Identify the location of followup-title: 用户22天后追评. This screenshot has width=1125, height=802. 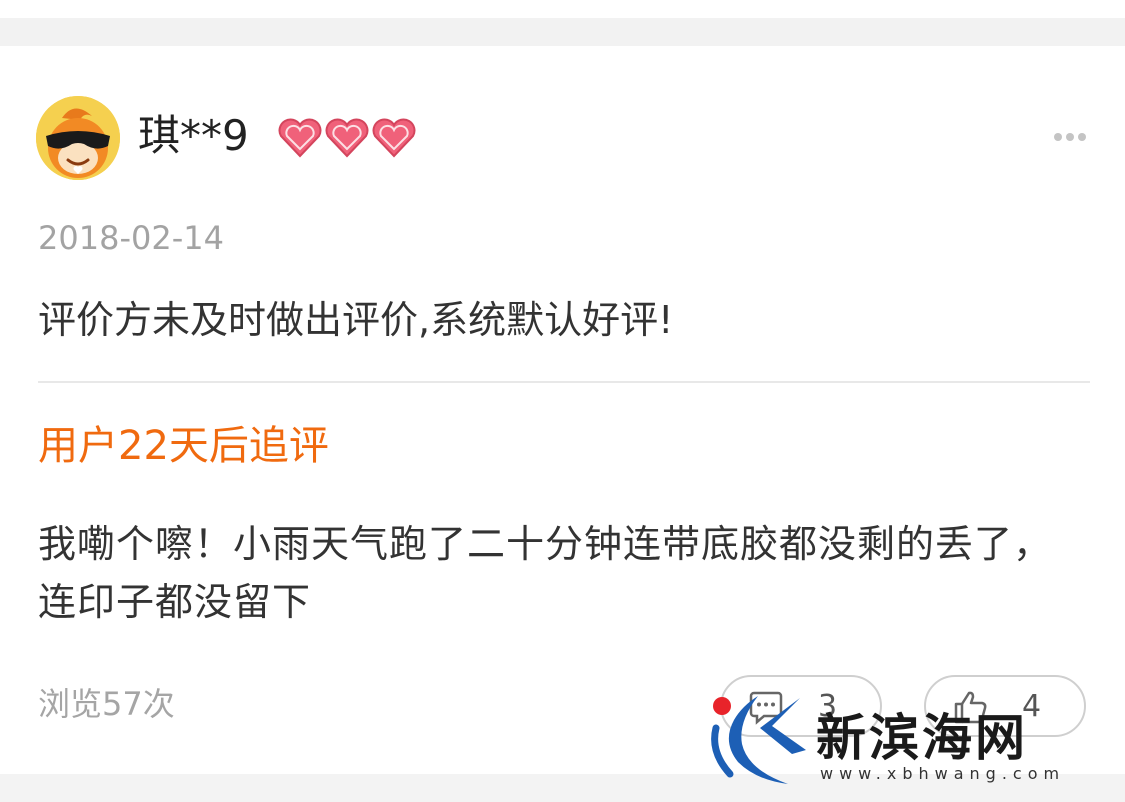
(183, 446).